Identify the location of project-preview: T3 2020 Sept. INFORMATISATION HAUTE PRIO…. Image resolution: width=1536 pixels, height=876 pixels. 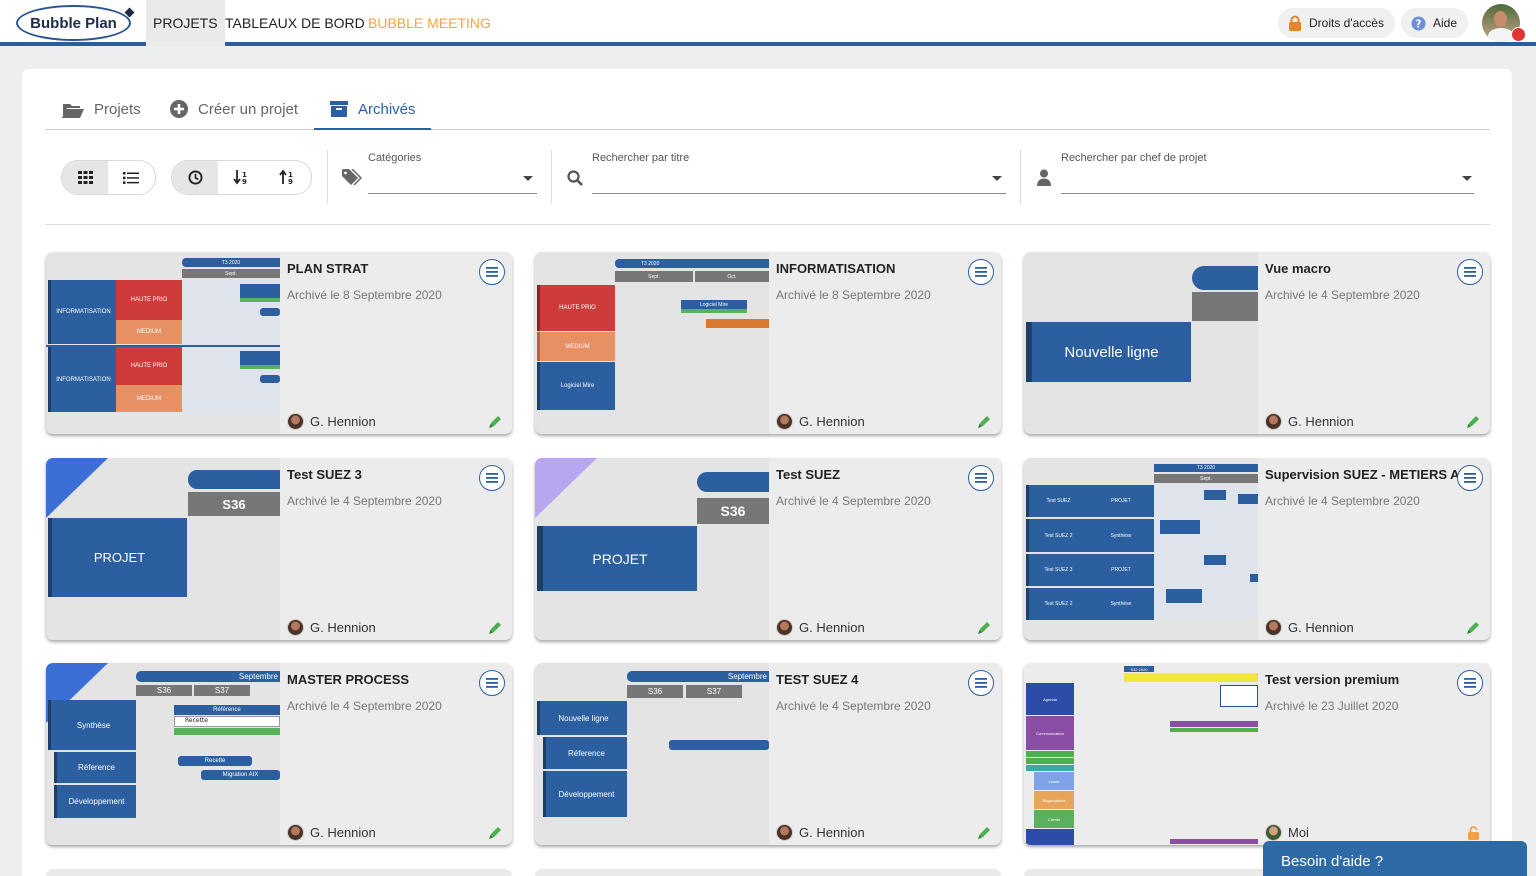
(163, 343).